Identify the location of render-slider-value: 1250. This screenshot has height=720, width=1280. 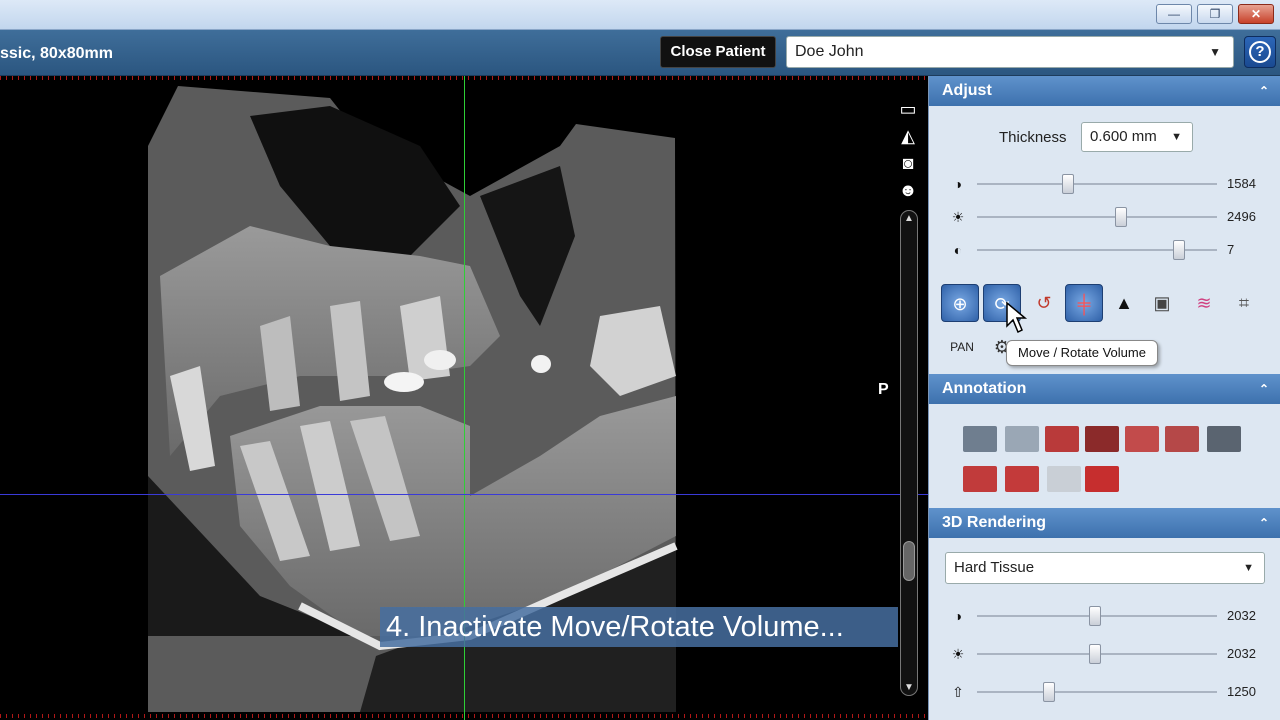
(1241, 691).